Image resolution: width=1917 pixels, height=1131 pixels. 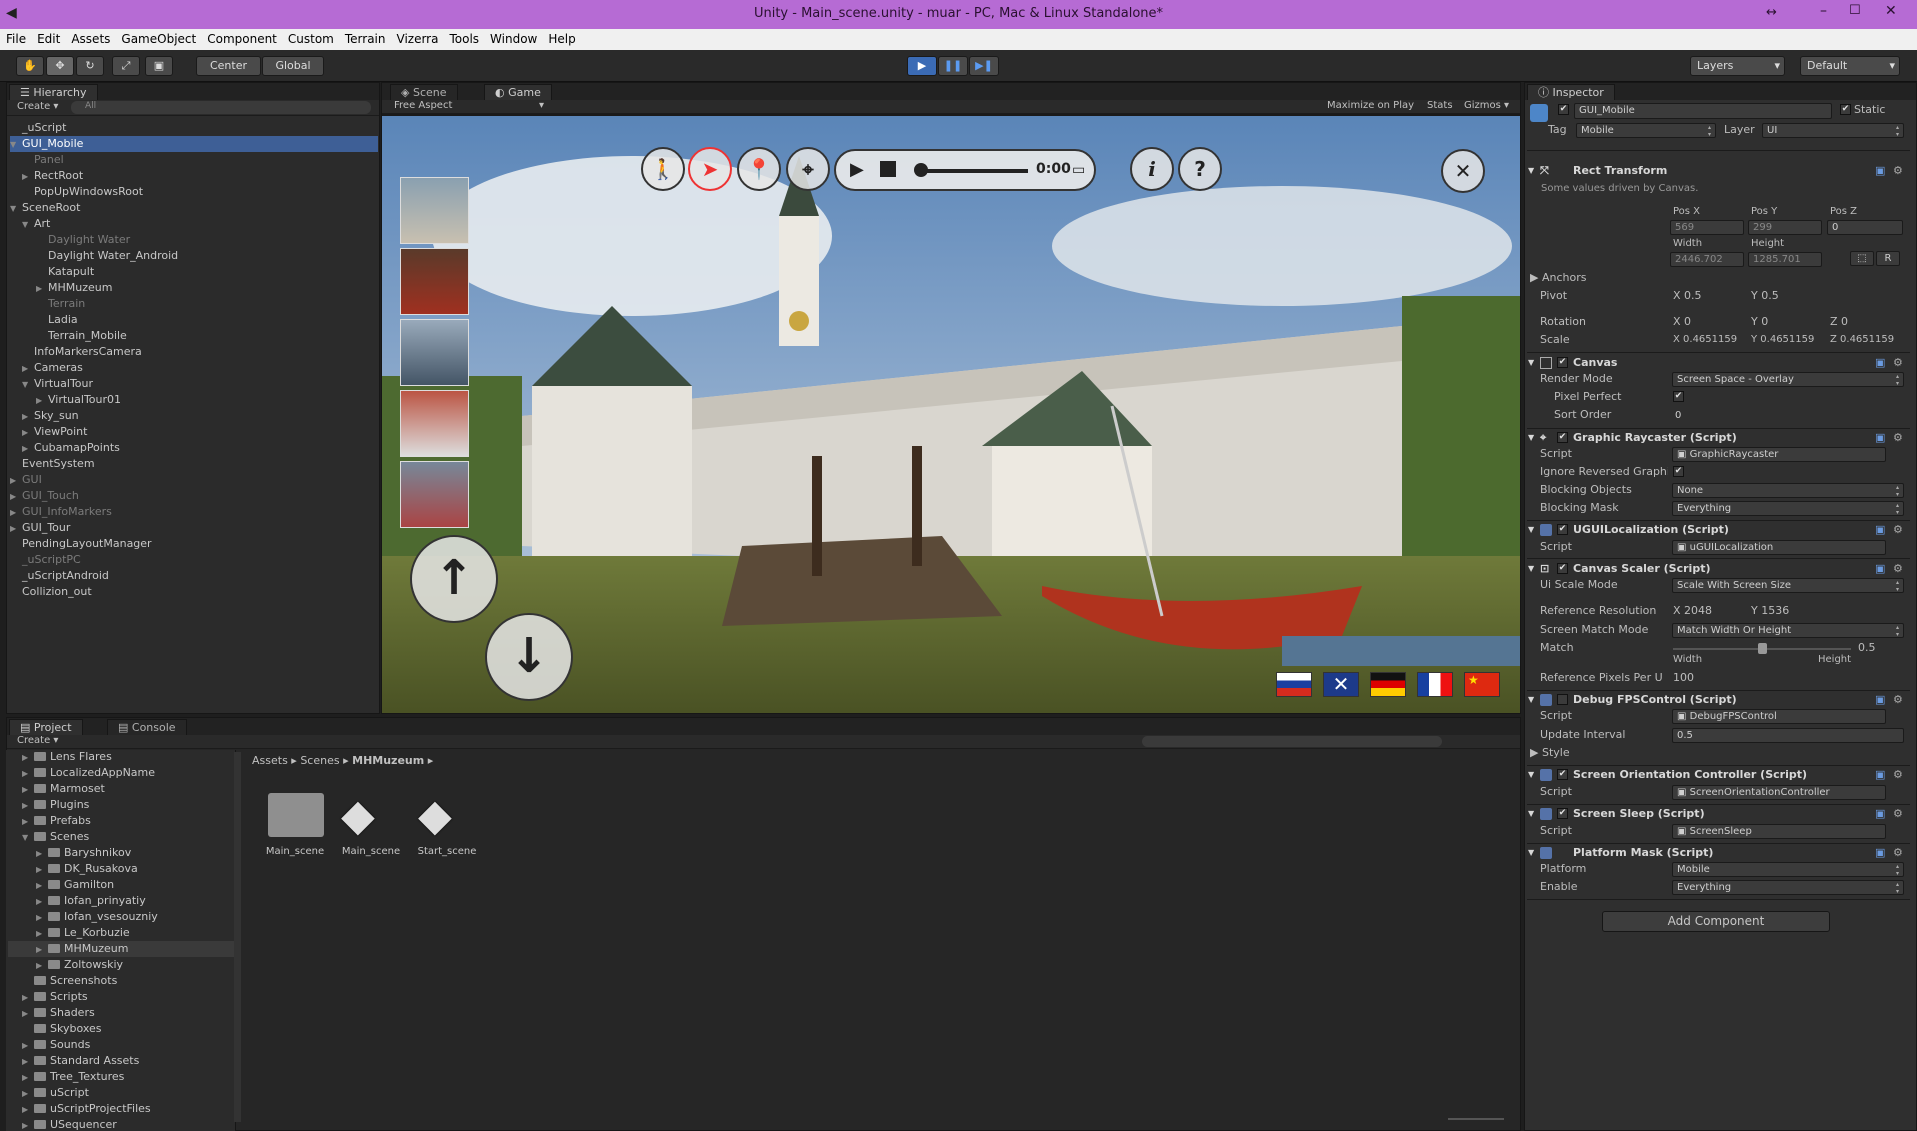 I want to click on hierarchy-item: ▼ SceneRoot, so click(x=45, y=208).